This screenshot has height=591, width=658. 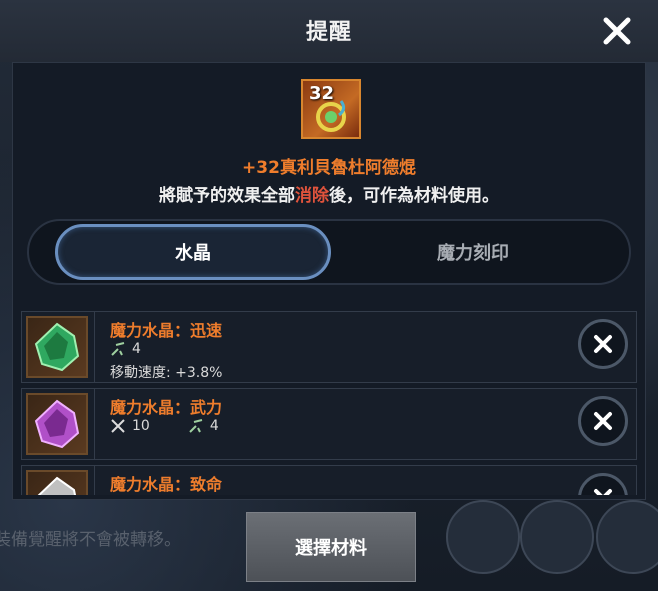 I want to click on dialog-header: 提醒, so click(x=329, y=31).